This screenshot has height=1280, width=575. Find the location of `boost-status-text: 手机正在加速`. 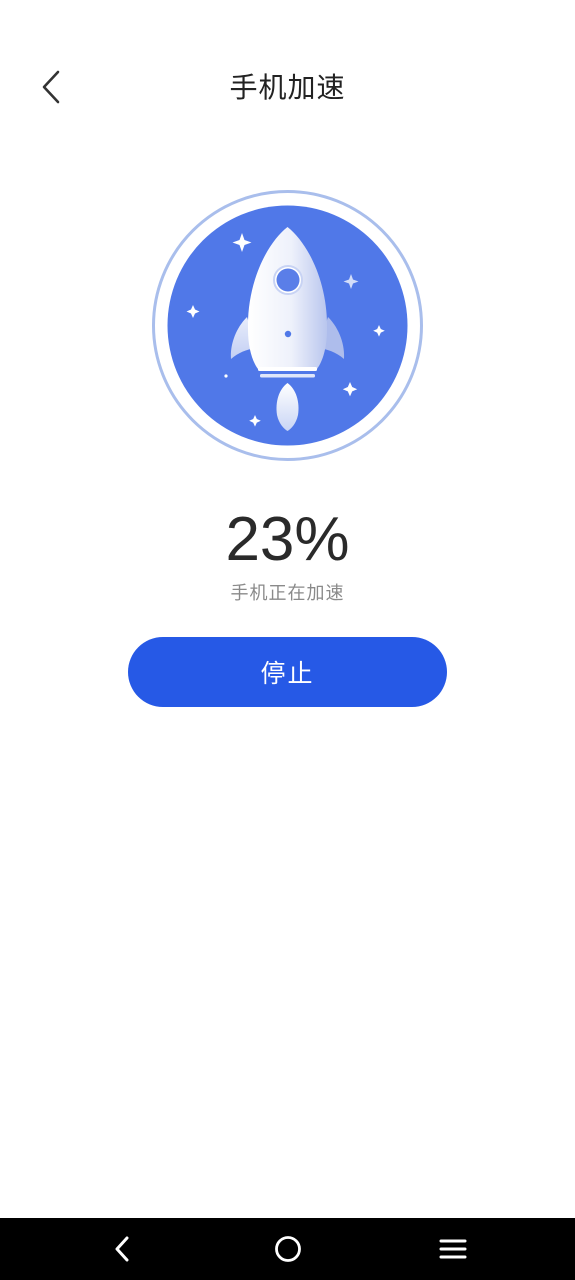

boost-status-text: 手机正在加速 is located at coordinates (287, 593).